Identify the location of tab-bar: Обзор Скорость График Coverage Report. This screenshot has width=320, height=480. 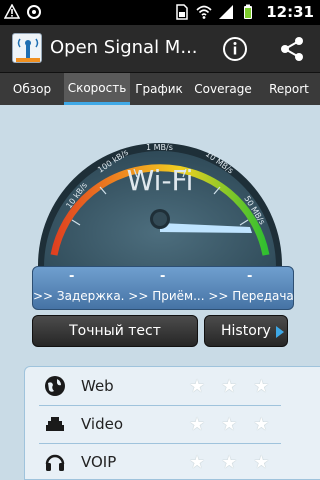
(160, 89).